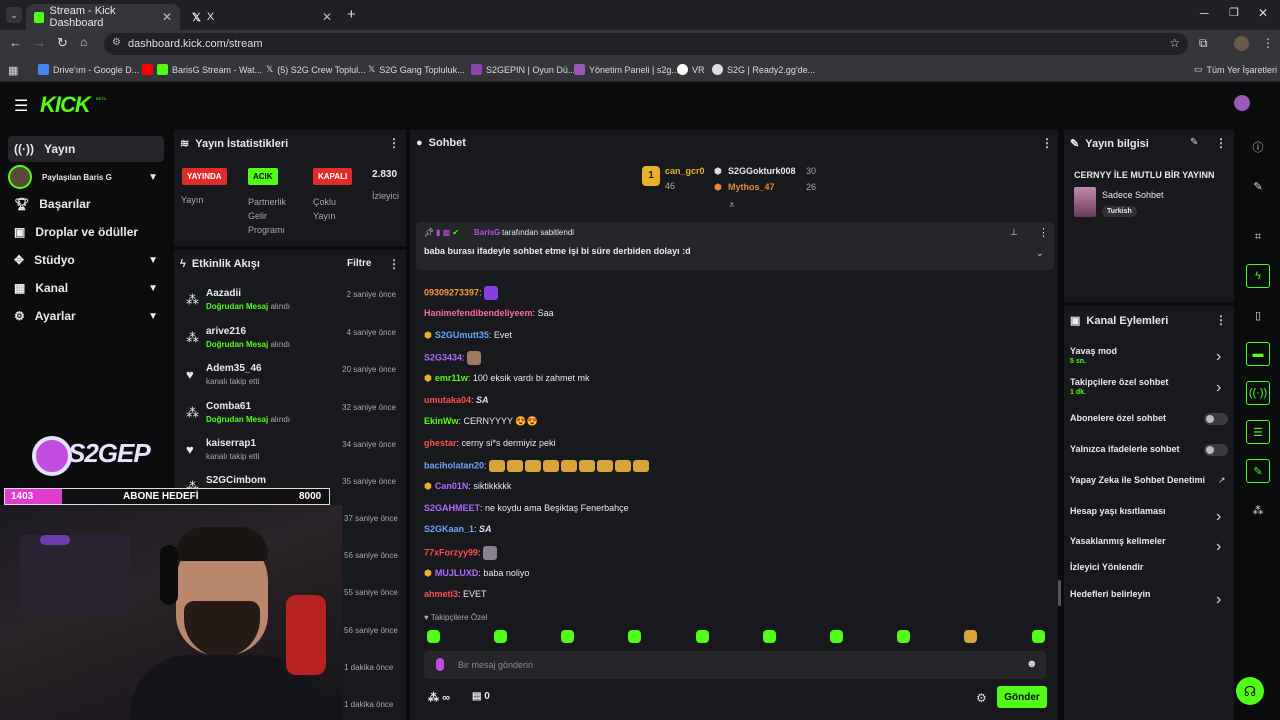  What do you see at coordinates (1047, 143) in the screenshot?
I see `chat-menu-icon: ⋮` at bounding box center [1047, 143].